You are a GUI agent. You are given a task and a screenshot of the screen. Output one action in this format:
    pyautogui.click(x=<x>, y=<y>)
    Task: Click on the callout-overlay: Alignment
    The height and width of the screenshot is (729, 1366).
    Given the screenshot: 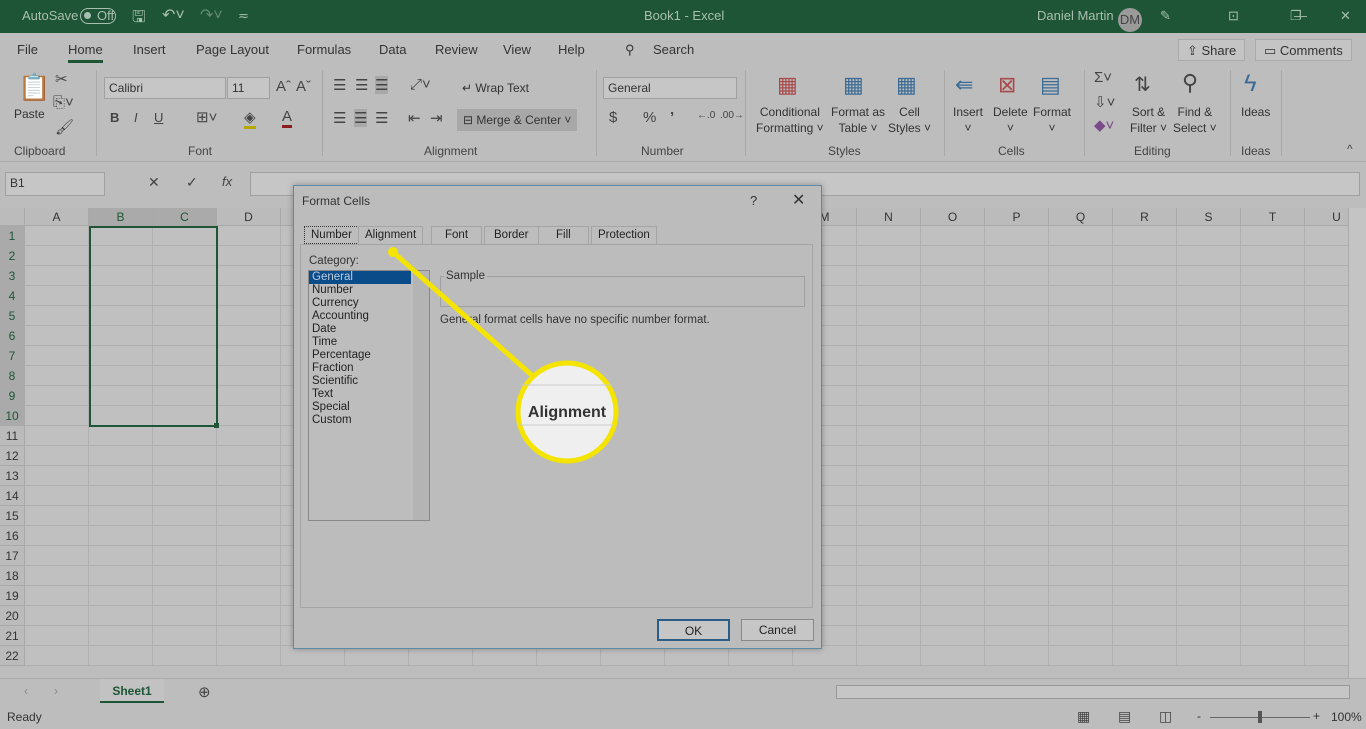 What is the action you would take?
    pyautogui.click(x=503, y=355)
    